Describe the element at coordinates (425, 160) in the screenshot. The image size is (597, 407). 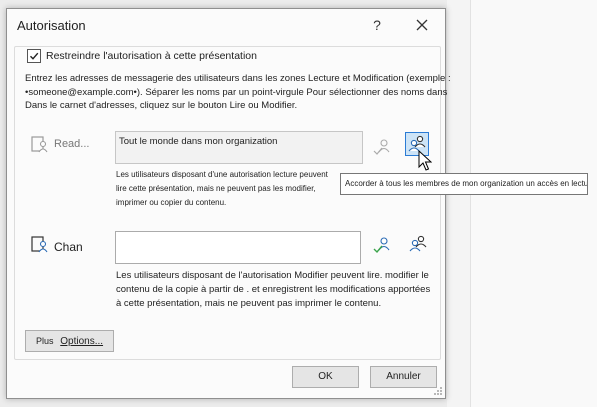
I see `mouse-cursor-icon` at that location.